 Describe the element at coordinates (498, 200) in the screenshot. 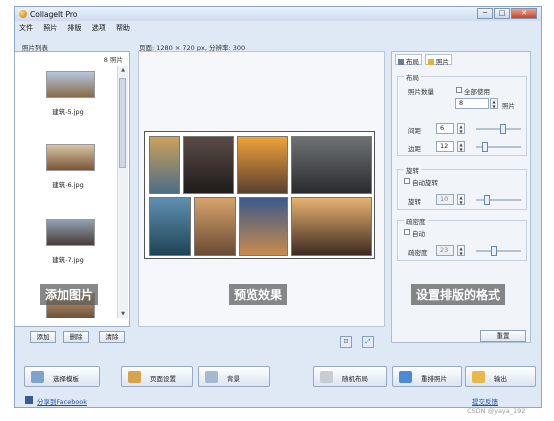

I see `rotate-slider-track` at that location.